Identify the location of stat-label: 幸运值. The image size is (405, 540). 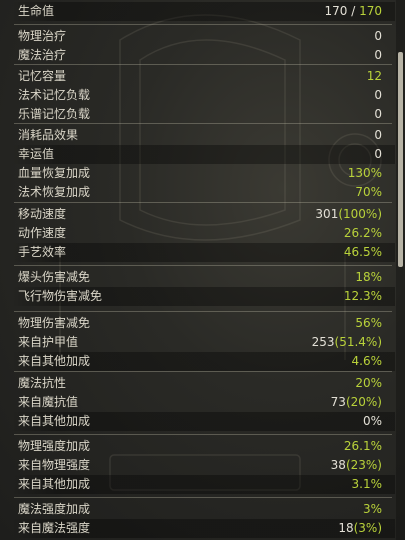
(36, 154).